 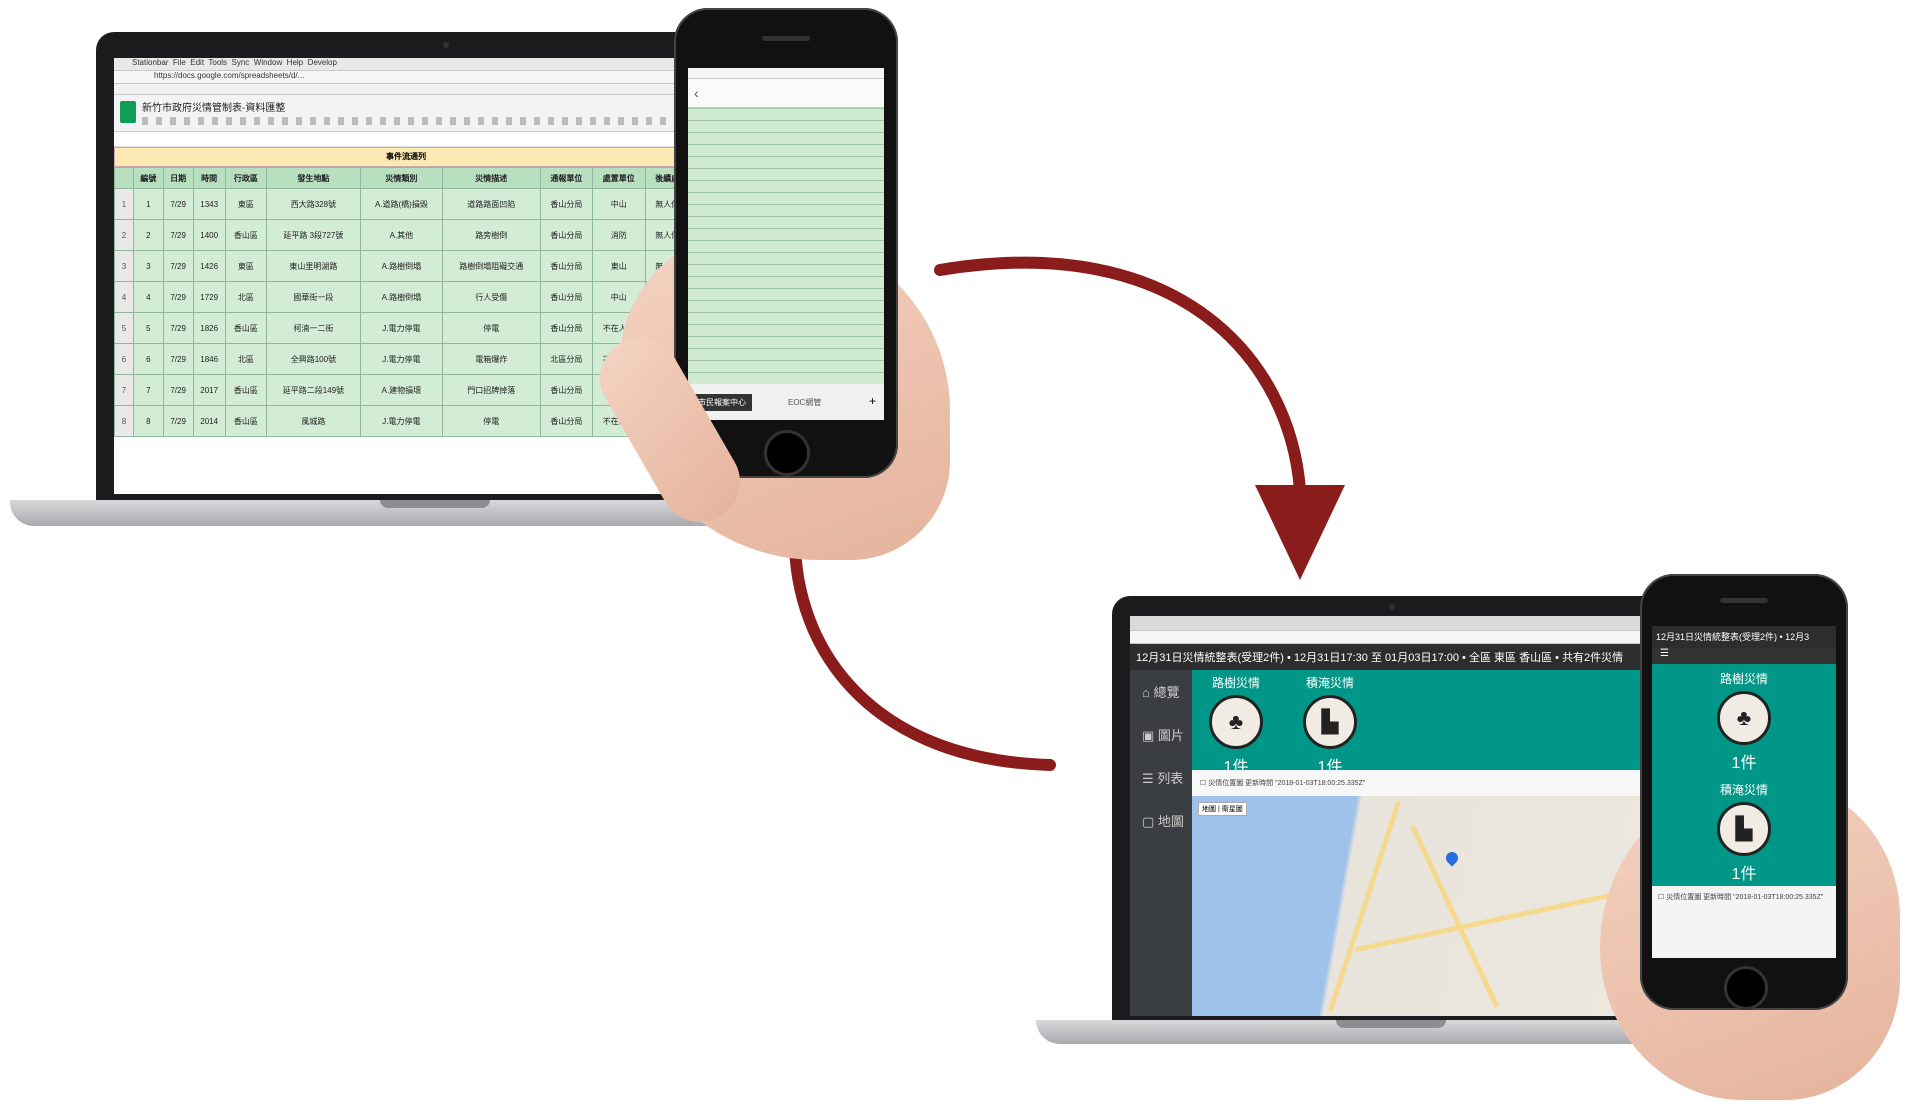 What do you see at coordinates (1452, 858) in the screenshot?
I see `map-marker-icon` at bounding box center [1452, 858].